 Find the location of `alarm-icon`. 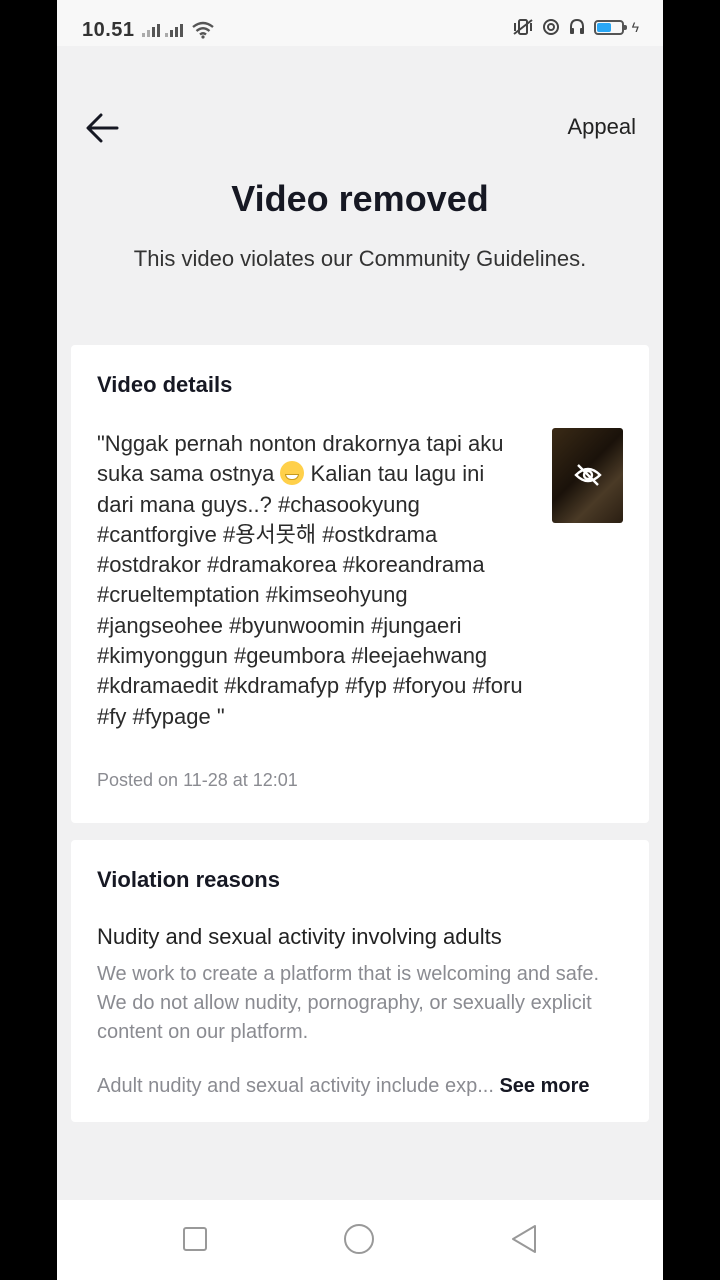

alarm-icon is located at coordinates (550, 27).